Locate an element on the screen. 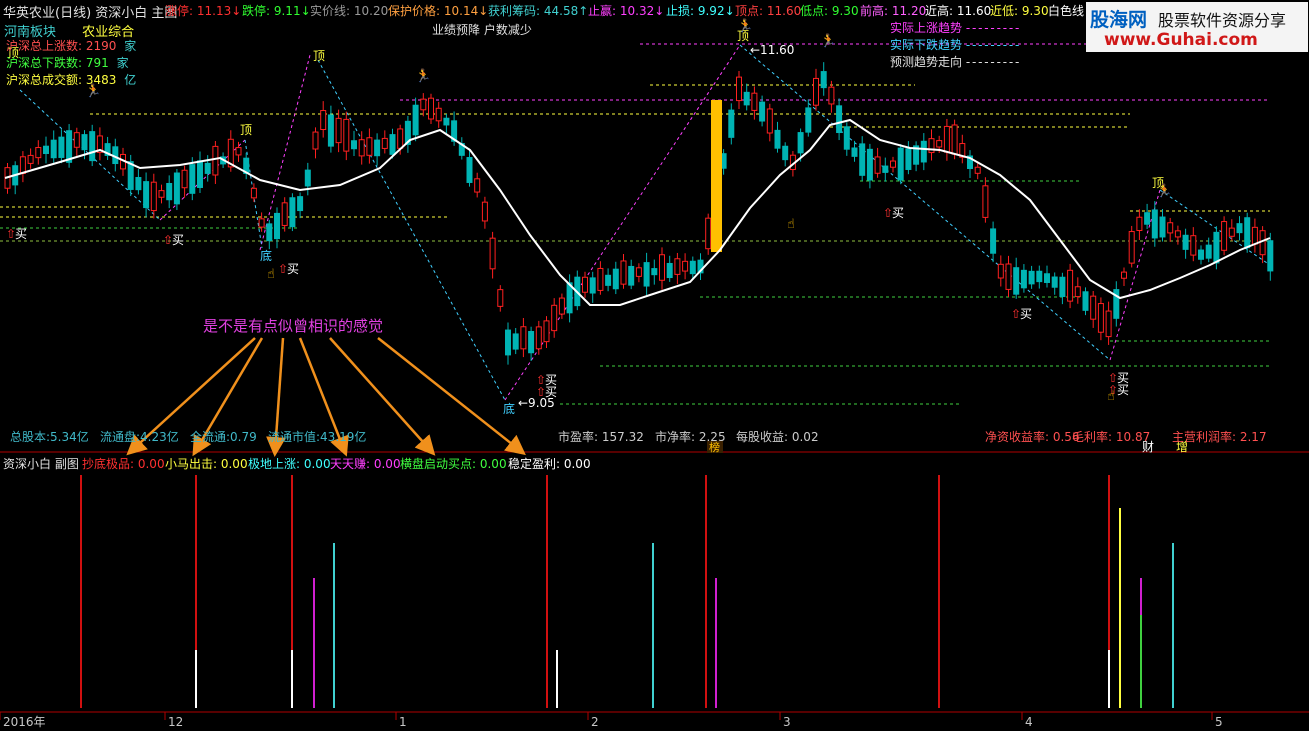  sub-indicator-5: 稳定盈利: 0.00 is located at coordinates (549, 464).